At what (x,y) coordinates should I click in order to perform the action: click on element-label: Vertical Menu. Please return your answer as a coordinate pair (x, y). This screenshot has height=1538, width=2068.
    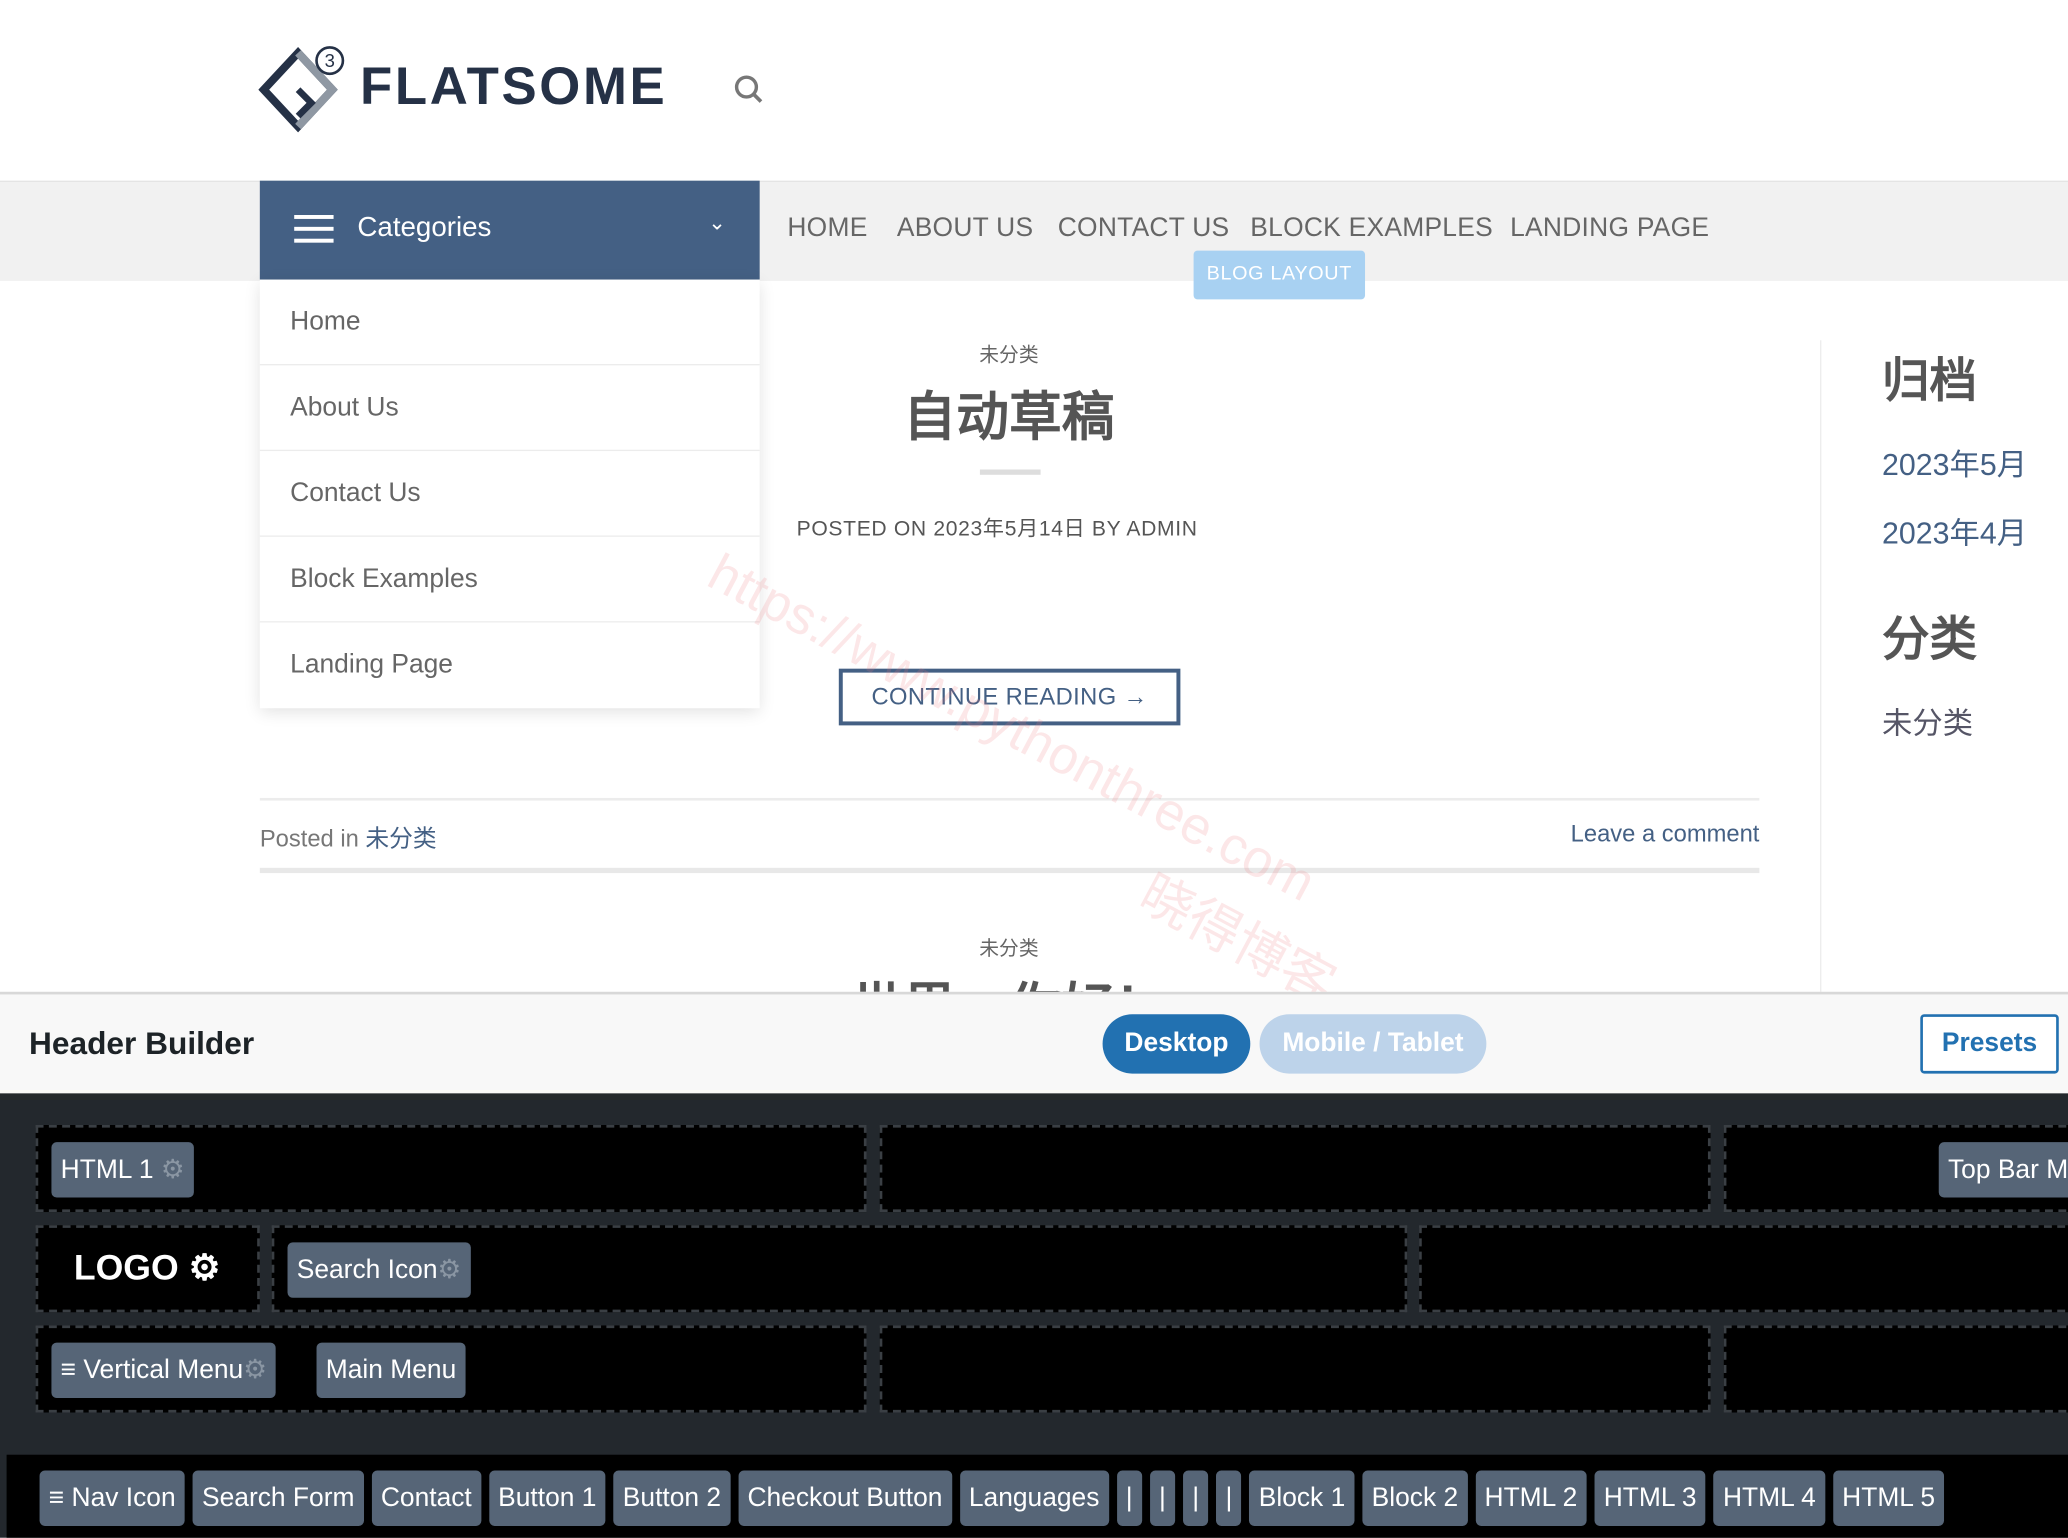
    Looking at the image, I should click on (163, 1370).